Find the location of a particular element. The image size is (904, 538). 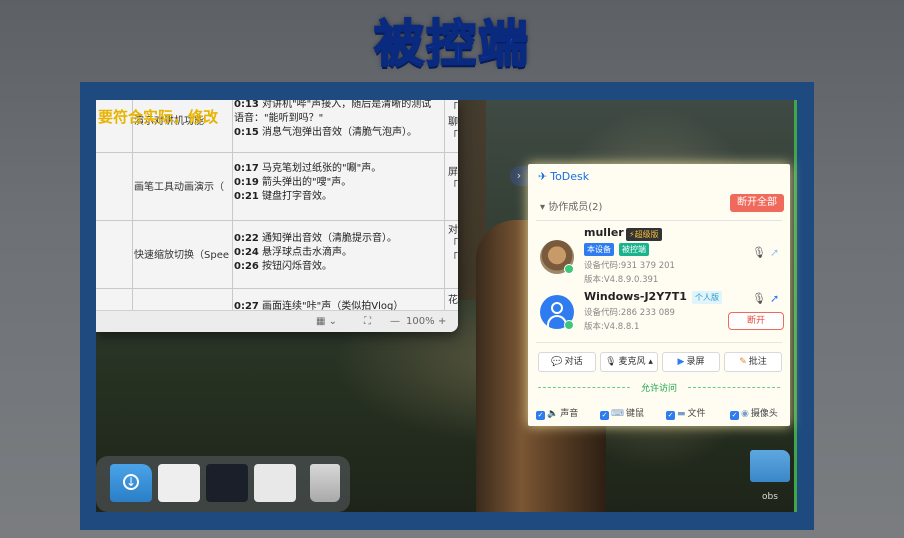

page-title: 被控端 is located at coordinates (451, 44).